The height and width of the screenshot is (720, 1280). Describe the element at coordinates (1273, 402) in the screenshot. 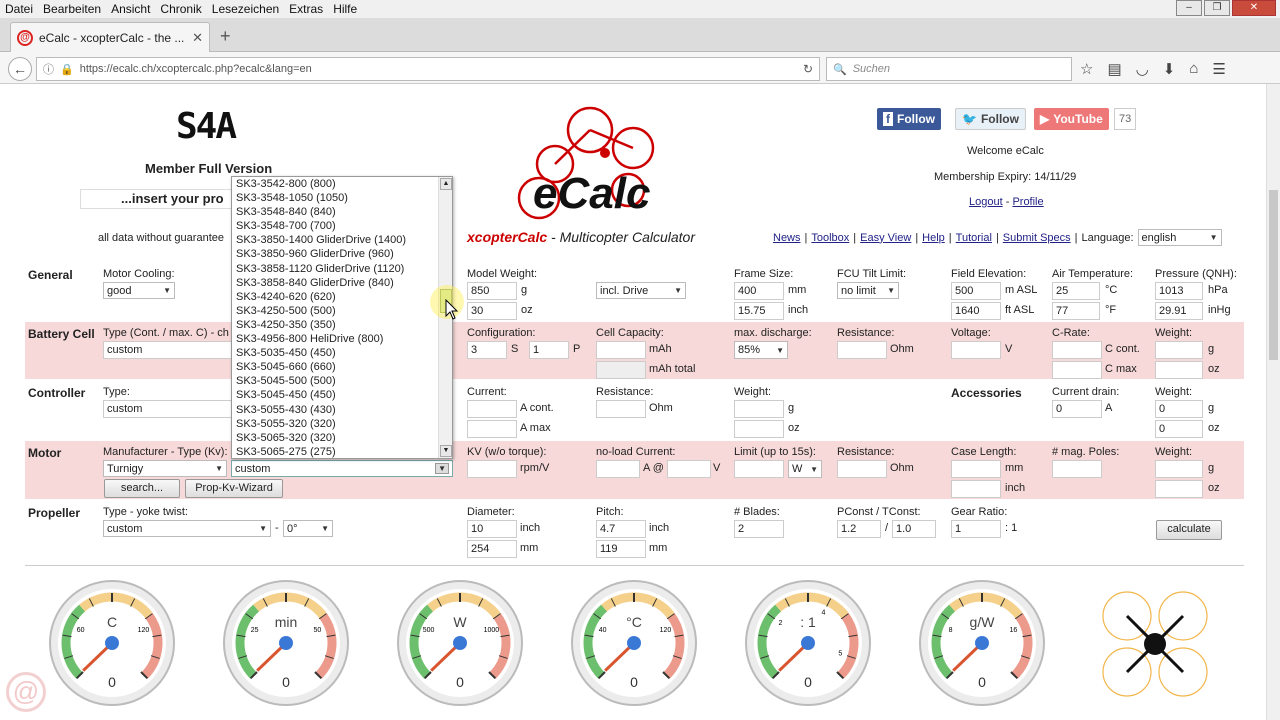

I see `page-scrollbar` at that location.